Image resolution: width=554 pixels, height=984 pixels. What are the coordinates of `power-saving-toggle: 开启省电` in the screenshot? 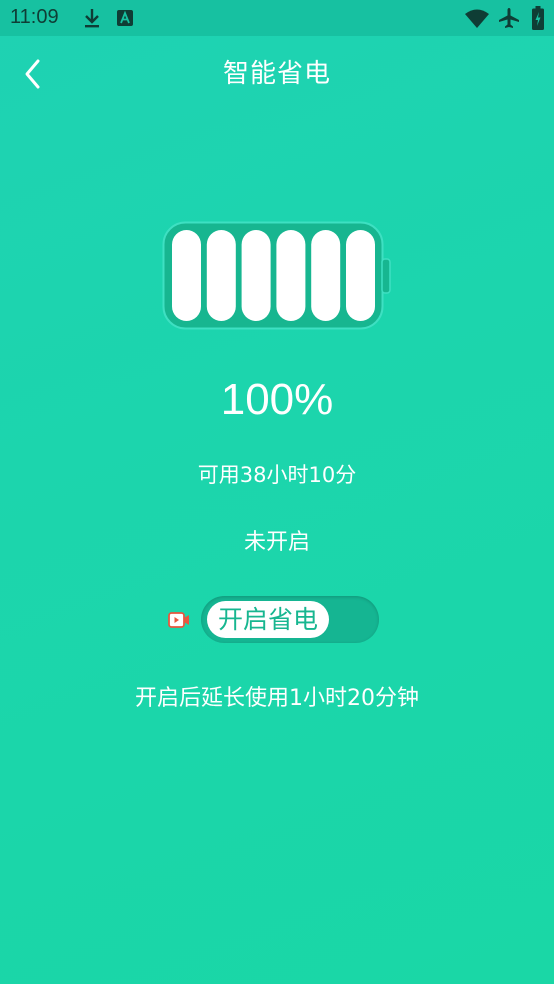 It's located at (290, 619).